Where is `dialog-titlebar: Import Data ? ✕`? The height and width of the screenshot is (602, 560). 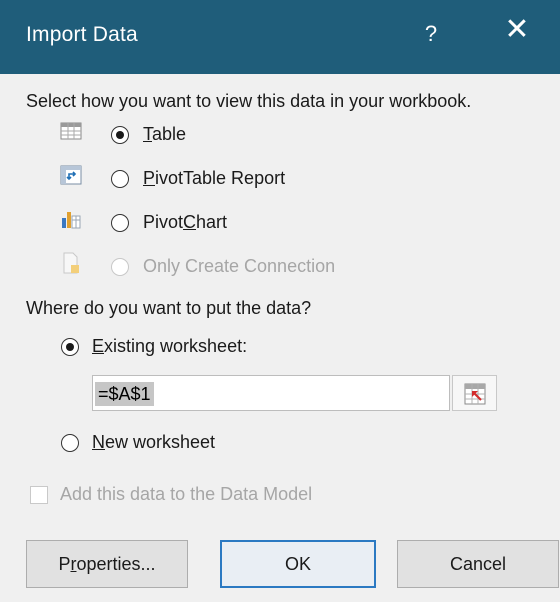
dialog-titlebar: Import Data ? ✕ is located at coordinates (280, 37).